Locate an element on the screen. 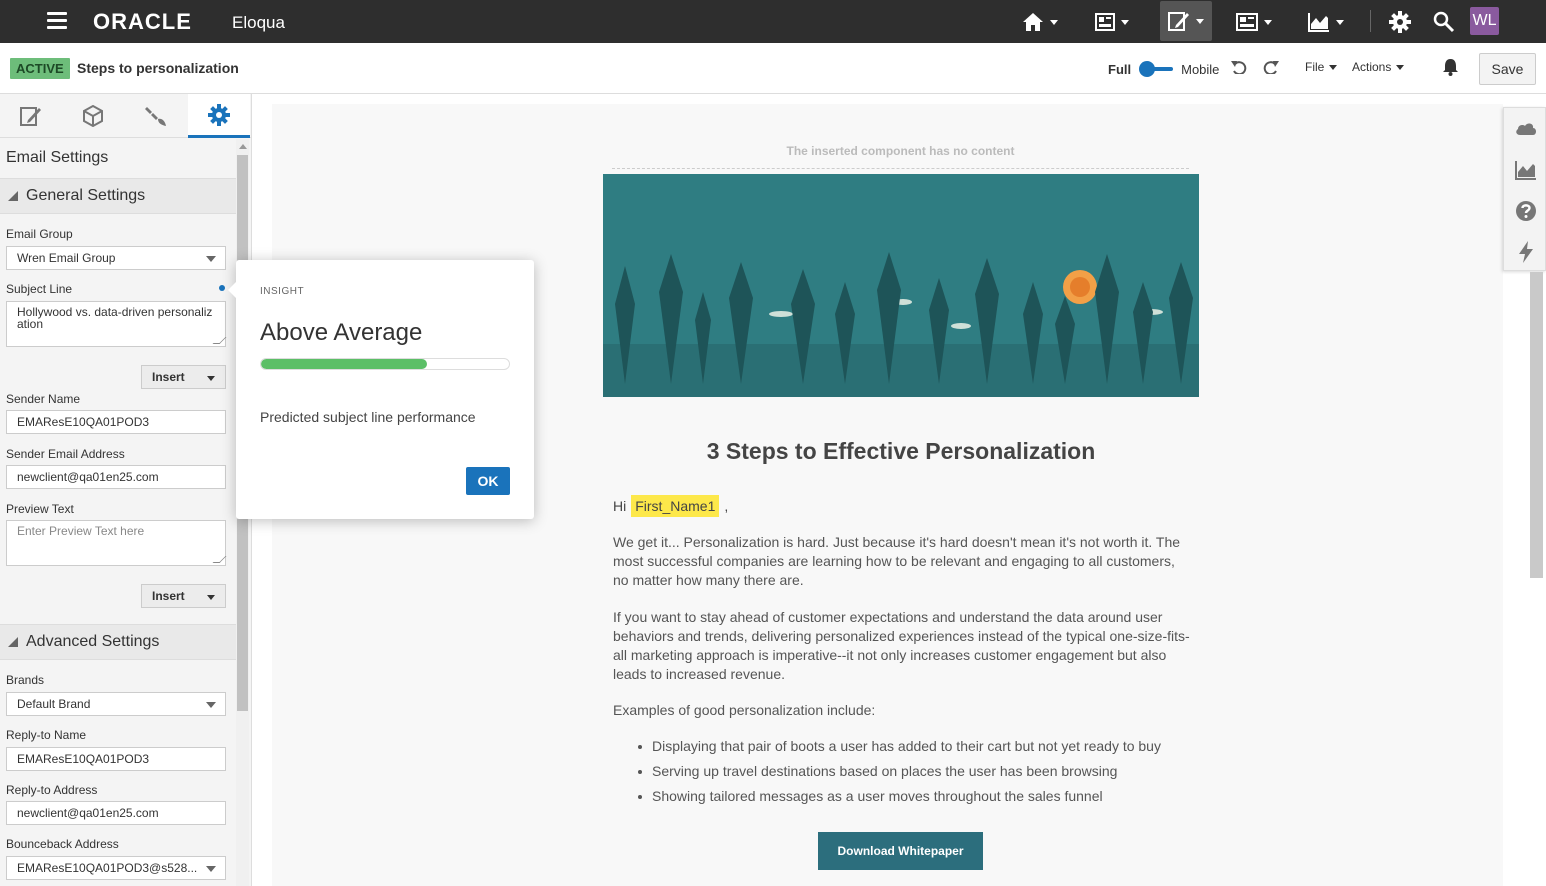 The image size is (1546, 886). home-menu is located at coordinates (1040, 22).